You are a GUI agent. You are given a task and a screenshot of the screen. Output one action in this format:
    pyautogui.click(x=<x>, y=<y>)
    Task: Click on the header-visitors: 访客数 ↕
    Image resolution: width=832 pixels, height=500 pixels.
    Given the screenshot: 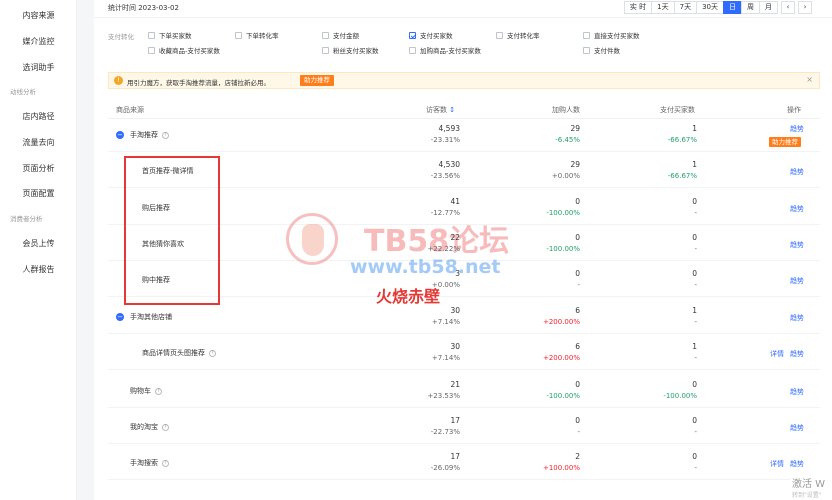 What is the action you would take?
    pyautogui.click(x=440, y=110)
    